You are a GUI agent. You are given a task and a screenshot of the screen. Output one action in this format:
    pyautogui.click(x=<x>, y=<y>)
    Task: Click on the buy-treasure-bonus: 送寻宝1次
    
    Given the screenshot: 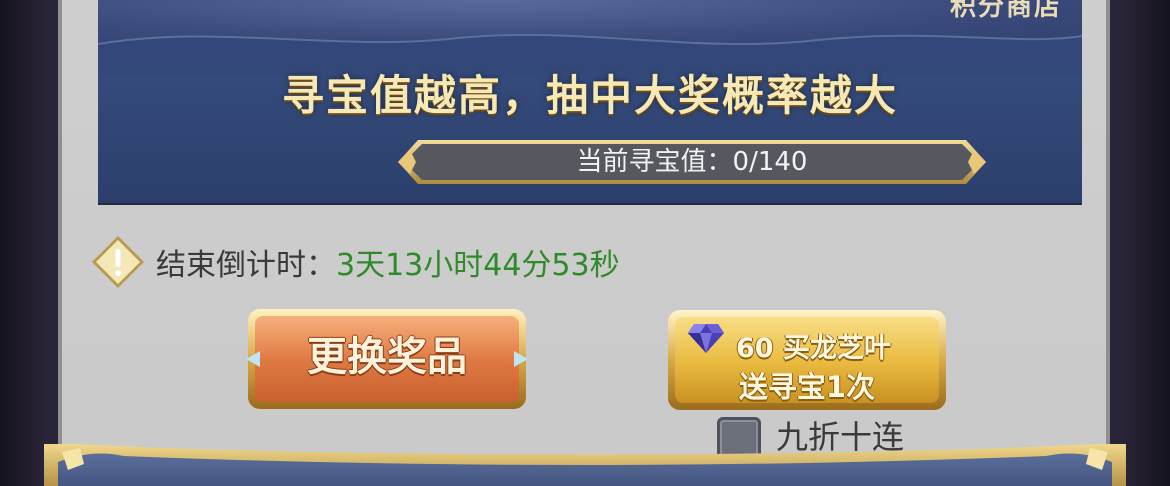 What is the action you would take?
    pyautogui.click(x=807, y=387)
    